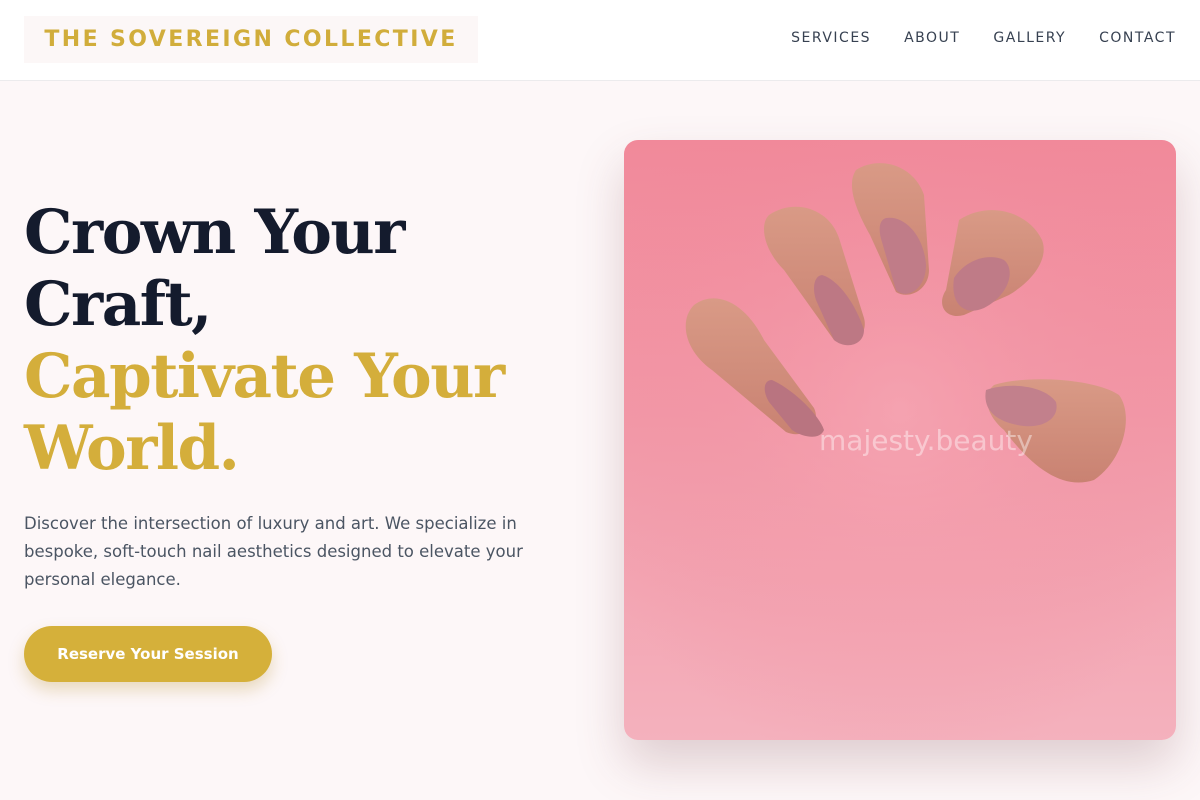  Describe the element at coordinates (132, 448) in the screenshot. I see `hero-title-accent-line: World.` at that location.